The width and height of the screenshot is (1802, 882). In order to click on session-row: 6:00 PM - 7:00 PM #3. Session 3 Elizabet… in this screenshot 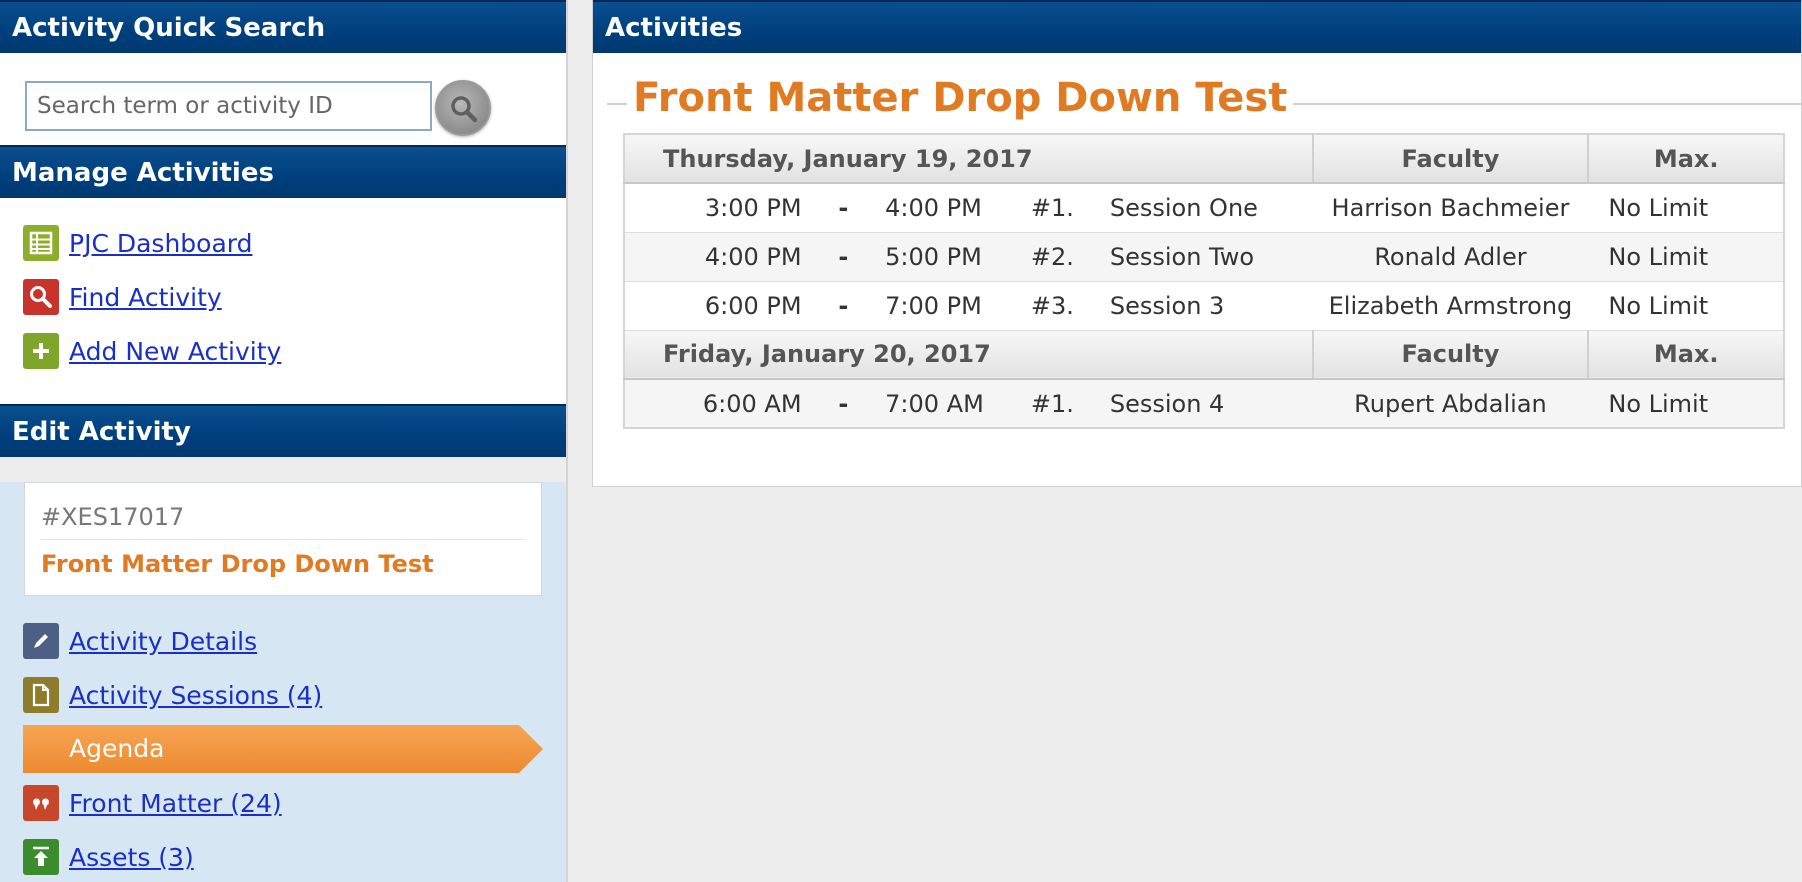, I will do `click(1204, 306)`.